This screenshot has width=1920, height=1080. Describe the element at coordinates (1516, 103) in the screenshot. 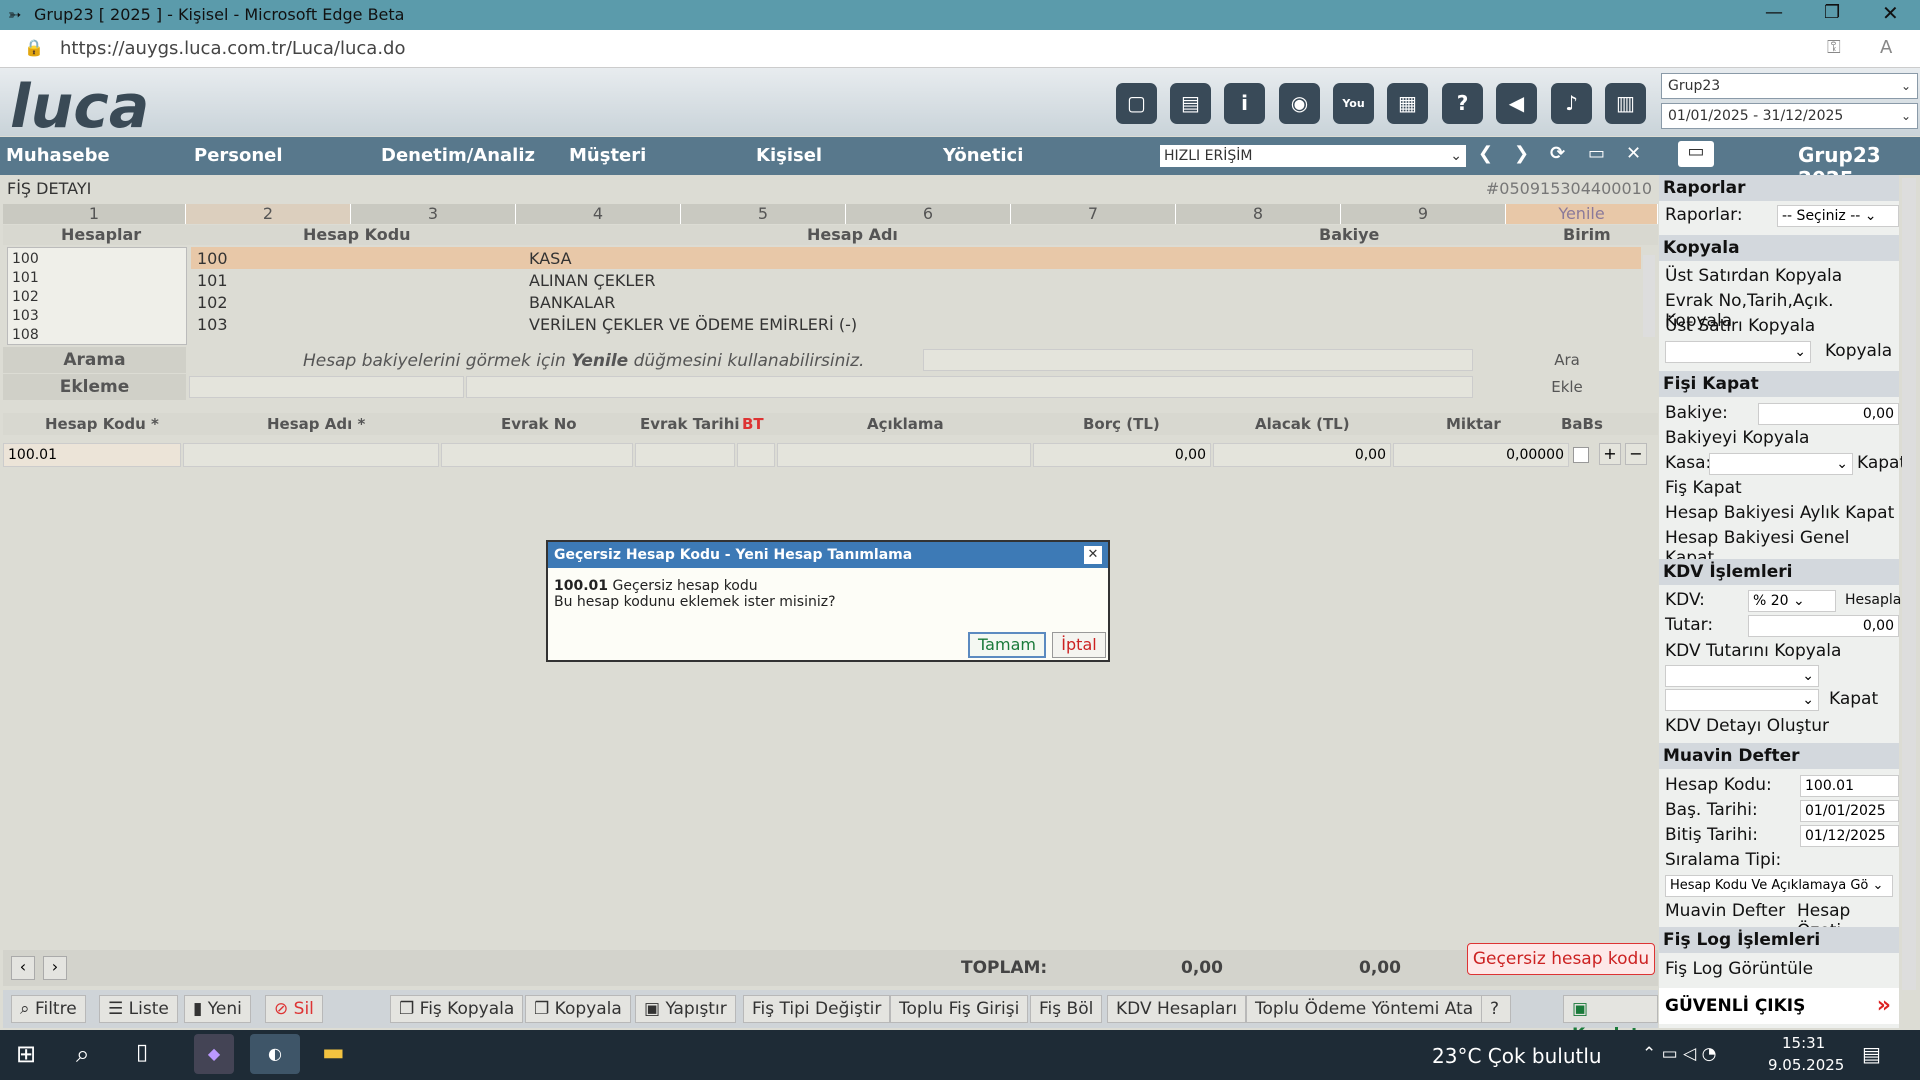

I see `megaphone-icon: ◀` at that location.